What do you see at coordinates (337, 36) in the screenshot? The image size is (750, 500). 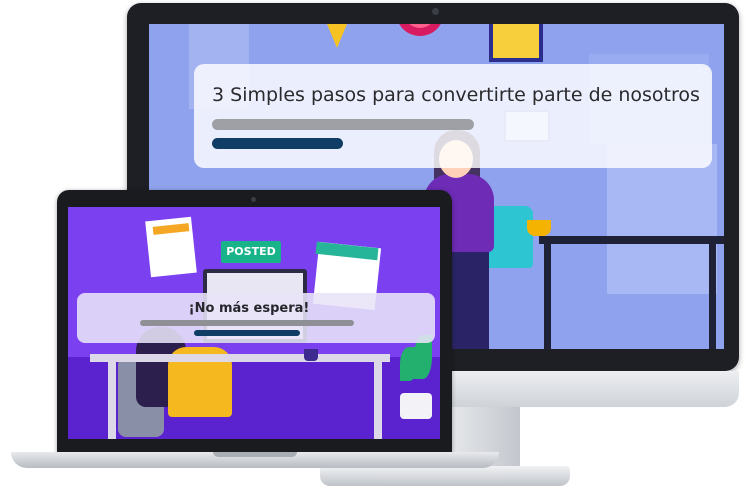 I see `pennant-decoration` at bounding box center [337, 36].